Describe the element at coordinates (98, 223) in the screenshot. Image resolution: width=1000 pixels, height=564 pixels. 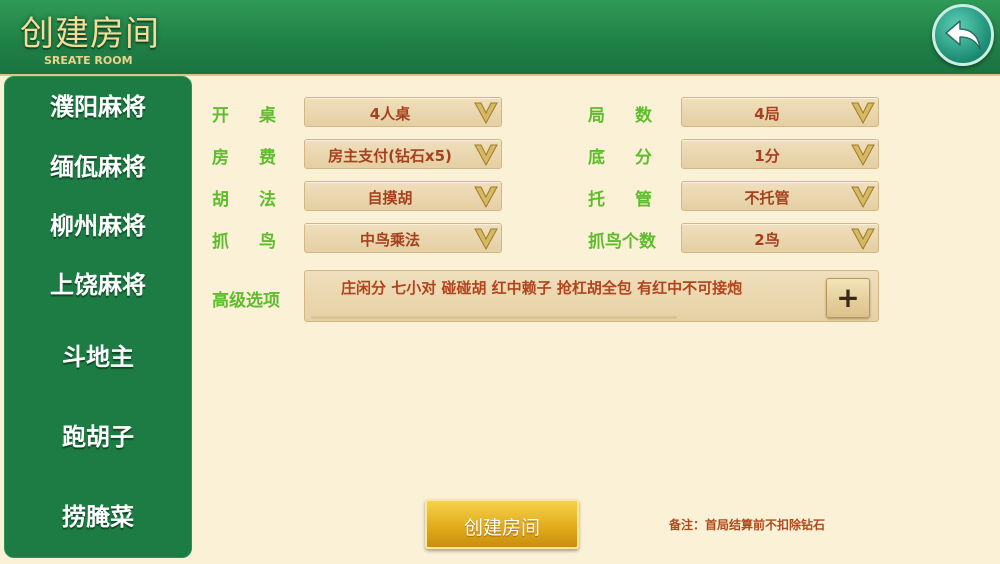
I see `sidebar-item-liuzhou-mahjong: 柳州麻将` at that location.